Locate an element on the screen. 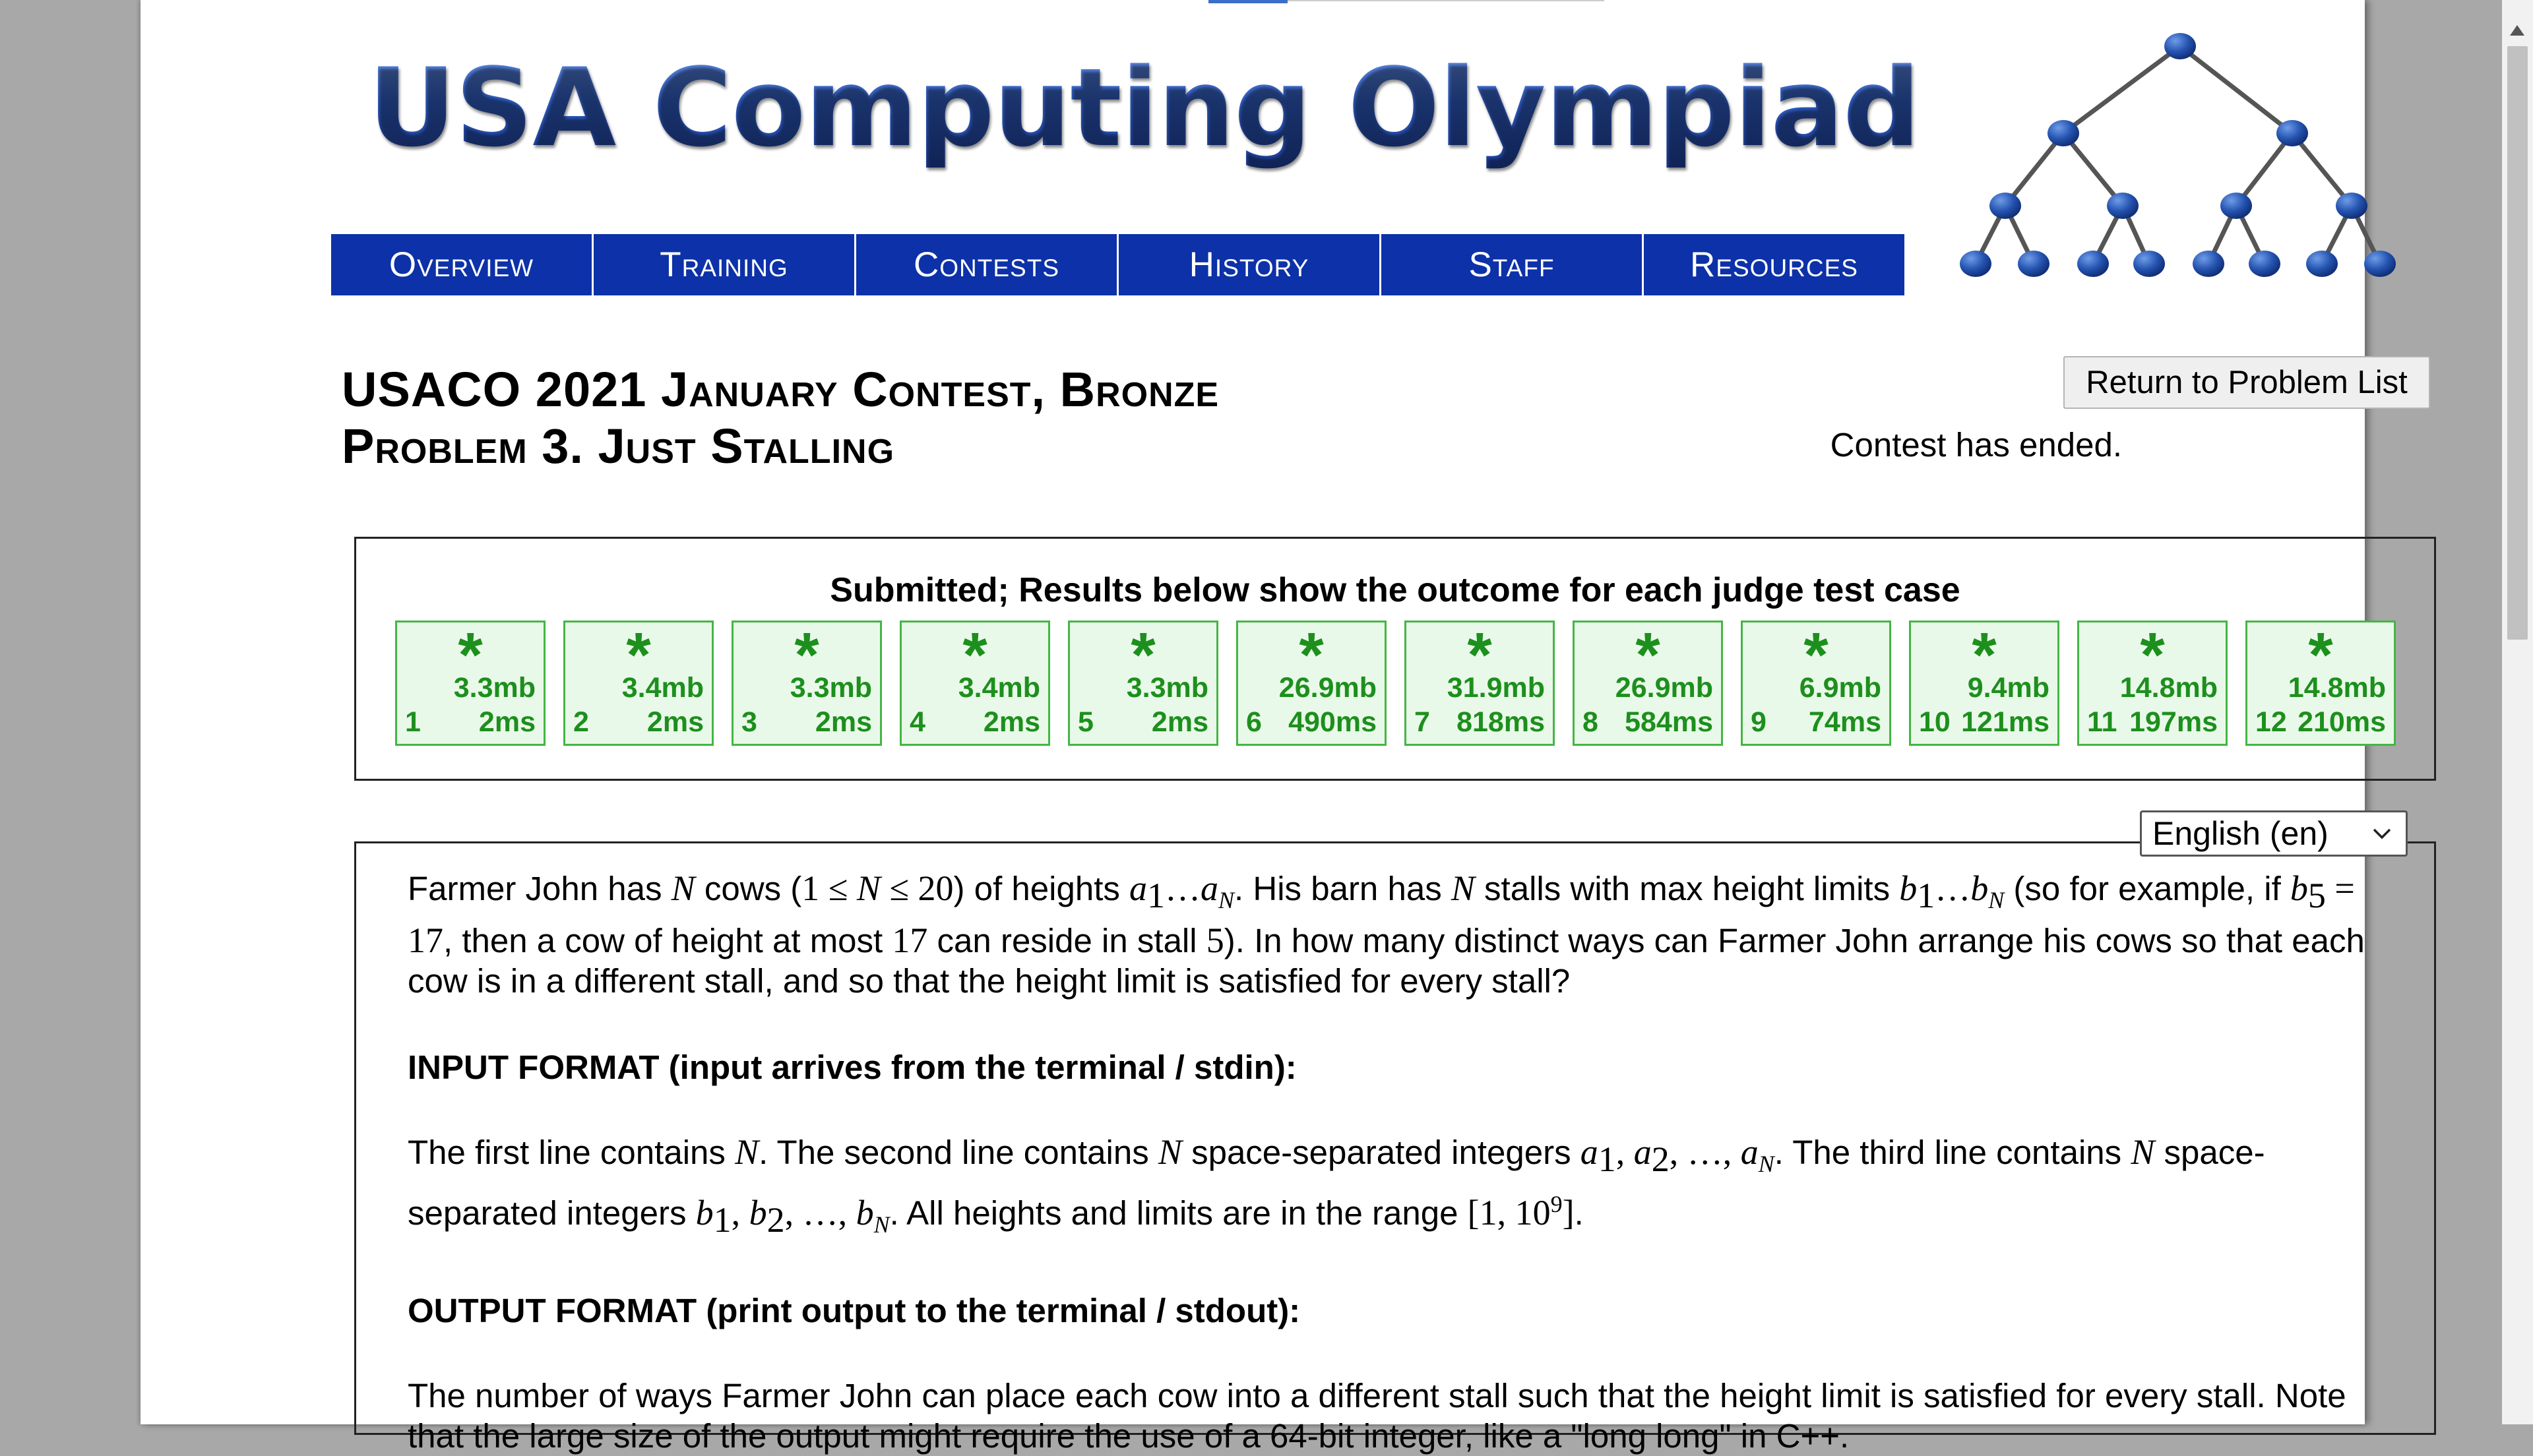 The image size is (2533, 1456). title-contest: USACO 2021 January Contest, Bronze is located at coordinates (781, 390).